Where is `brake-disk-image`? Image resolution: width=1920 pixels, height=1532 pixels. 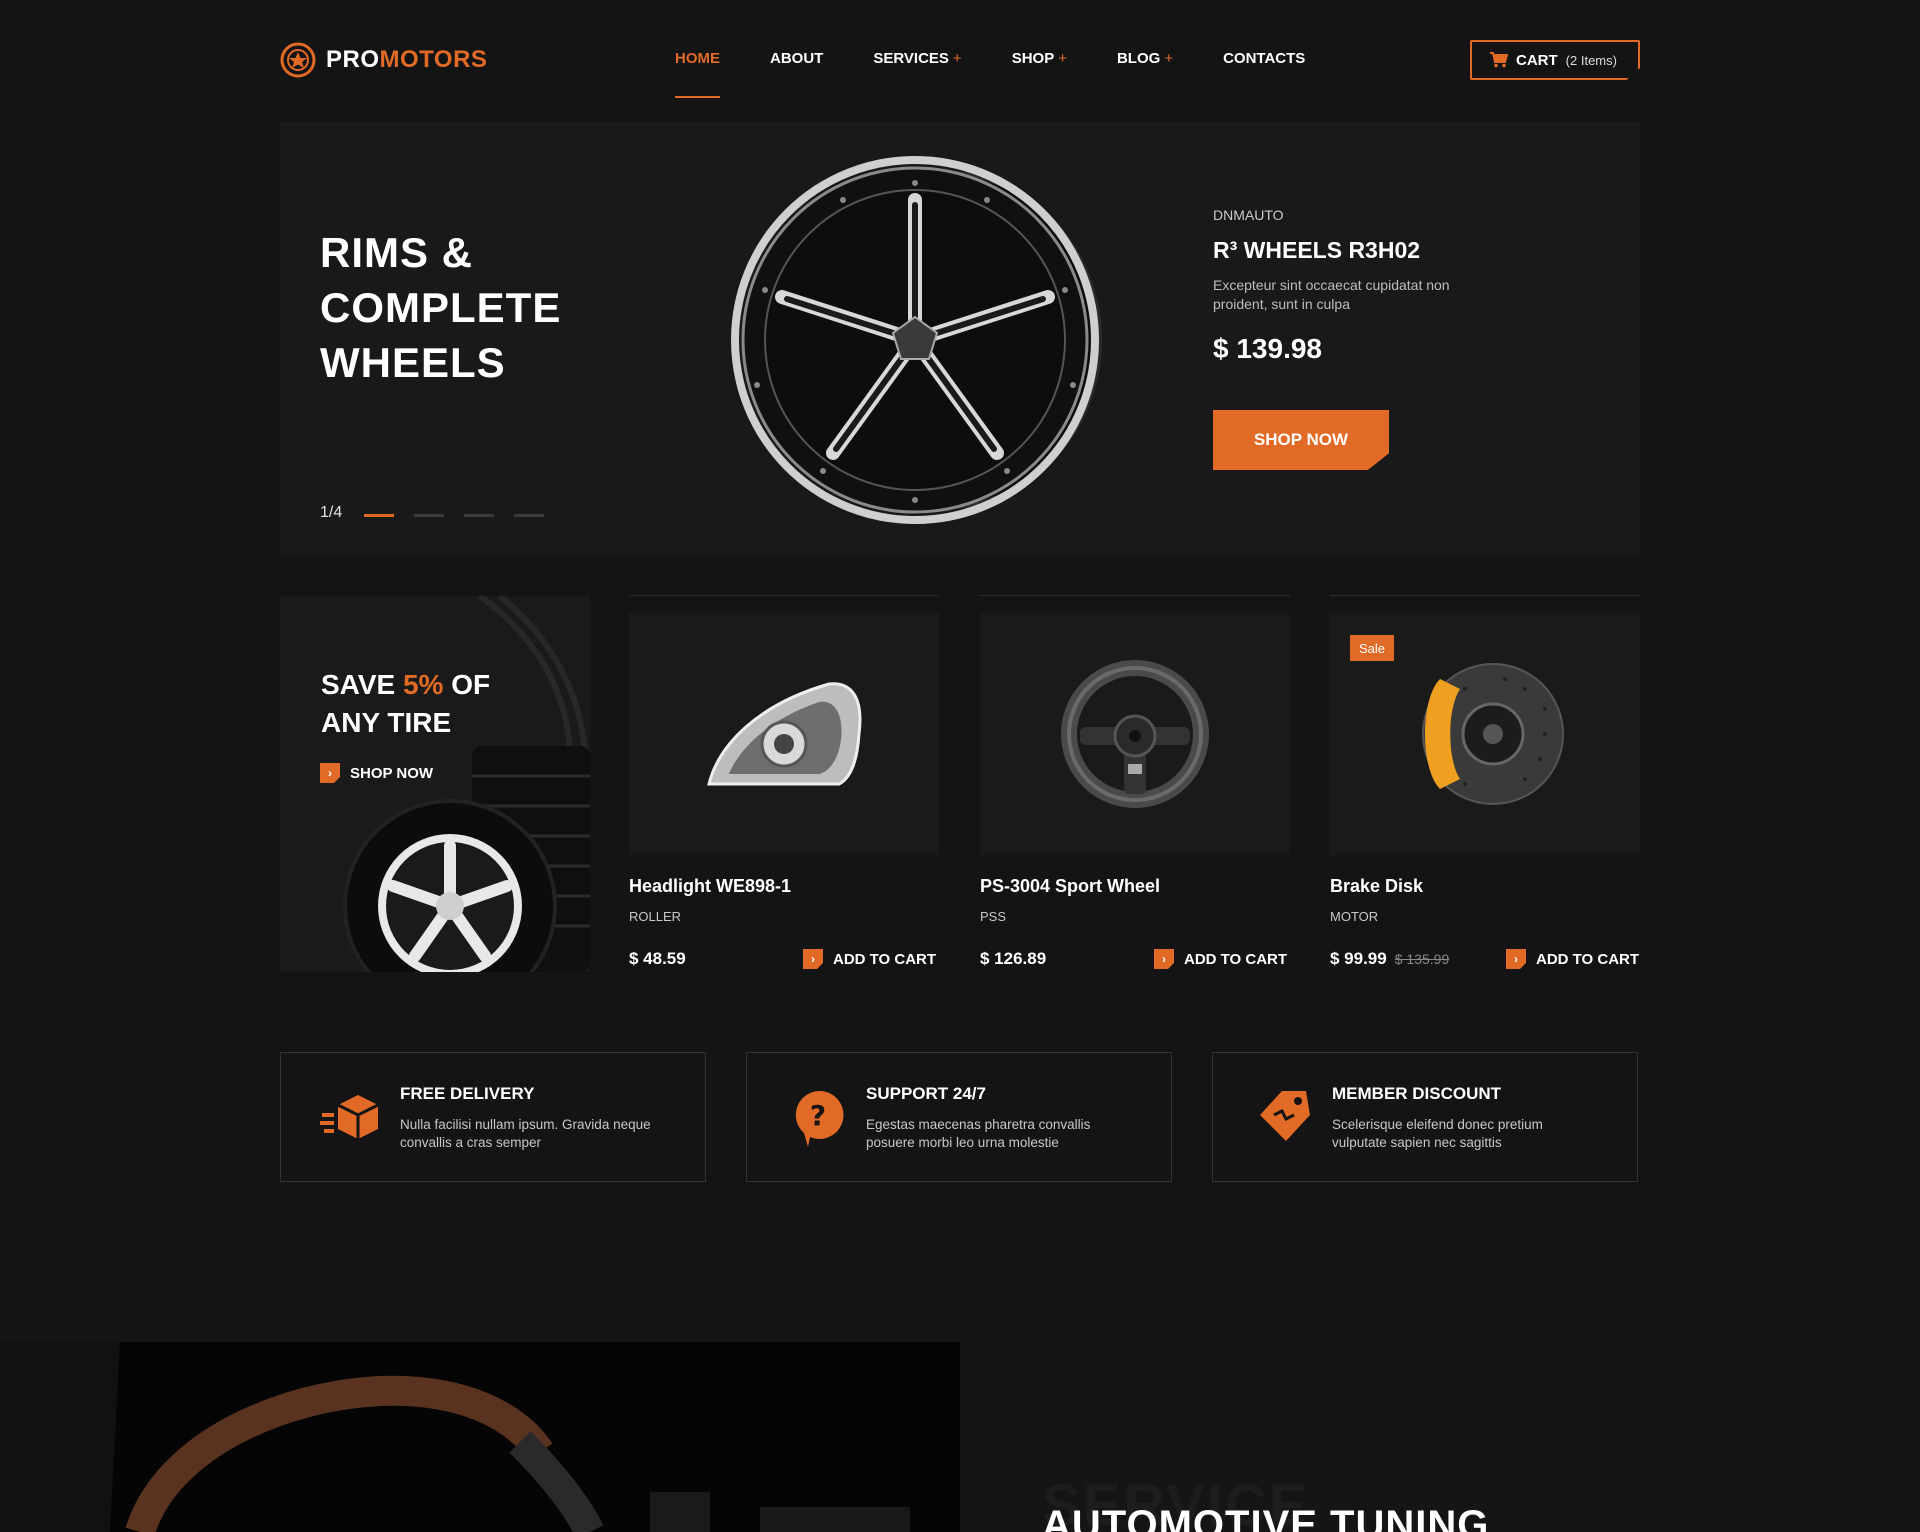
brake-disk-image is located at coordinates (1493, 734).